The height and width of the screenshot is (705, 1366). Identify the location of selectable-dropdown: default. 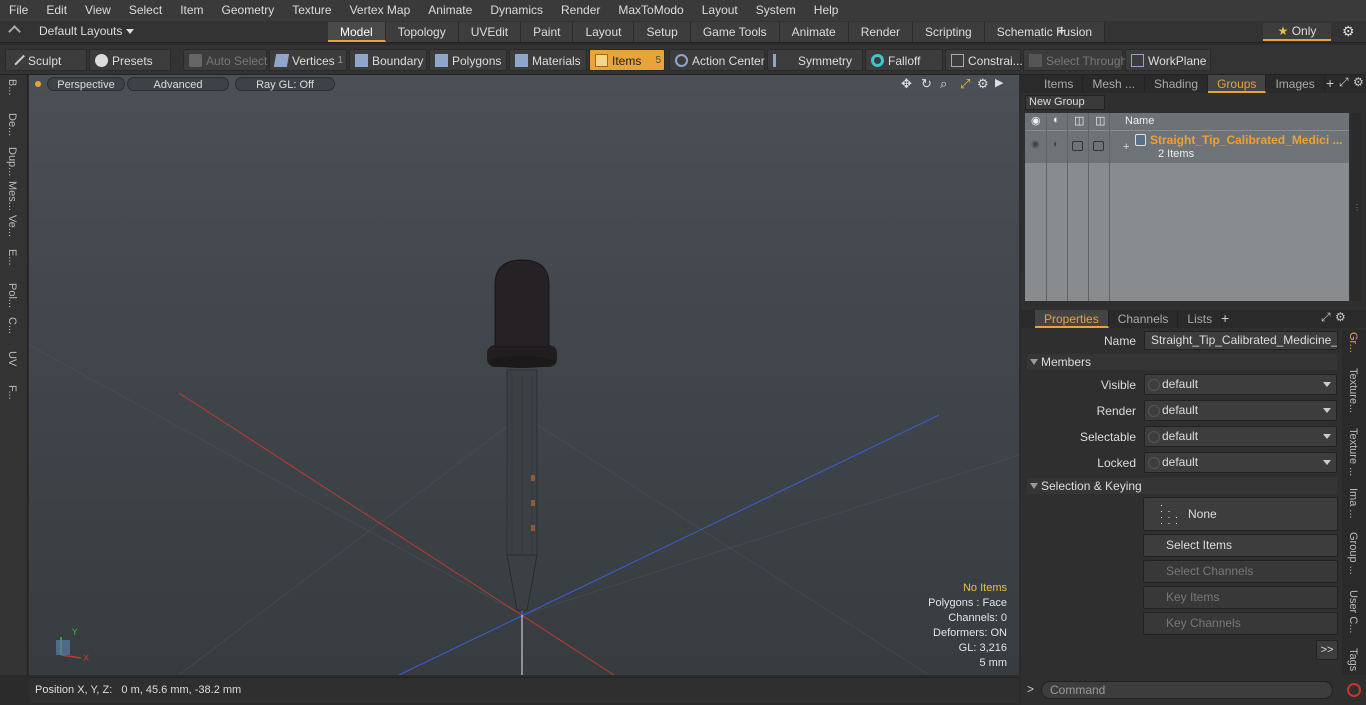
(1240, 436).